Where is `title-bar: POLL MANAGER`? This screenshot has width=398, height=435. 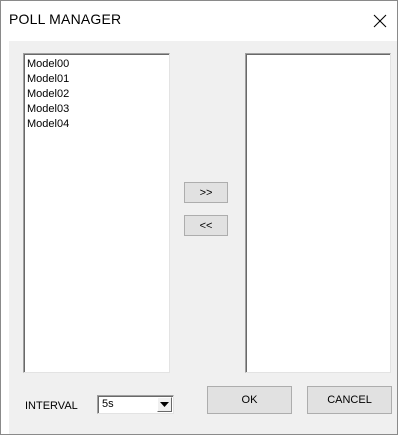
title-bar: POLL MANAGER is located at coordinates (199, 21).